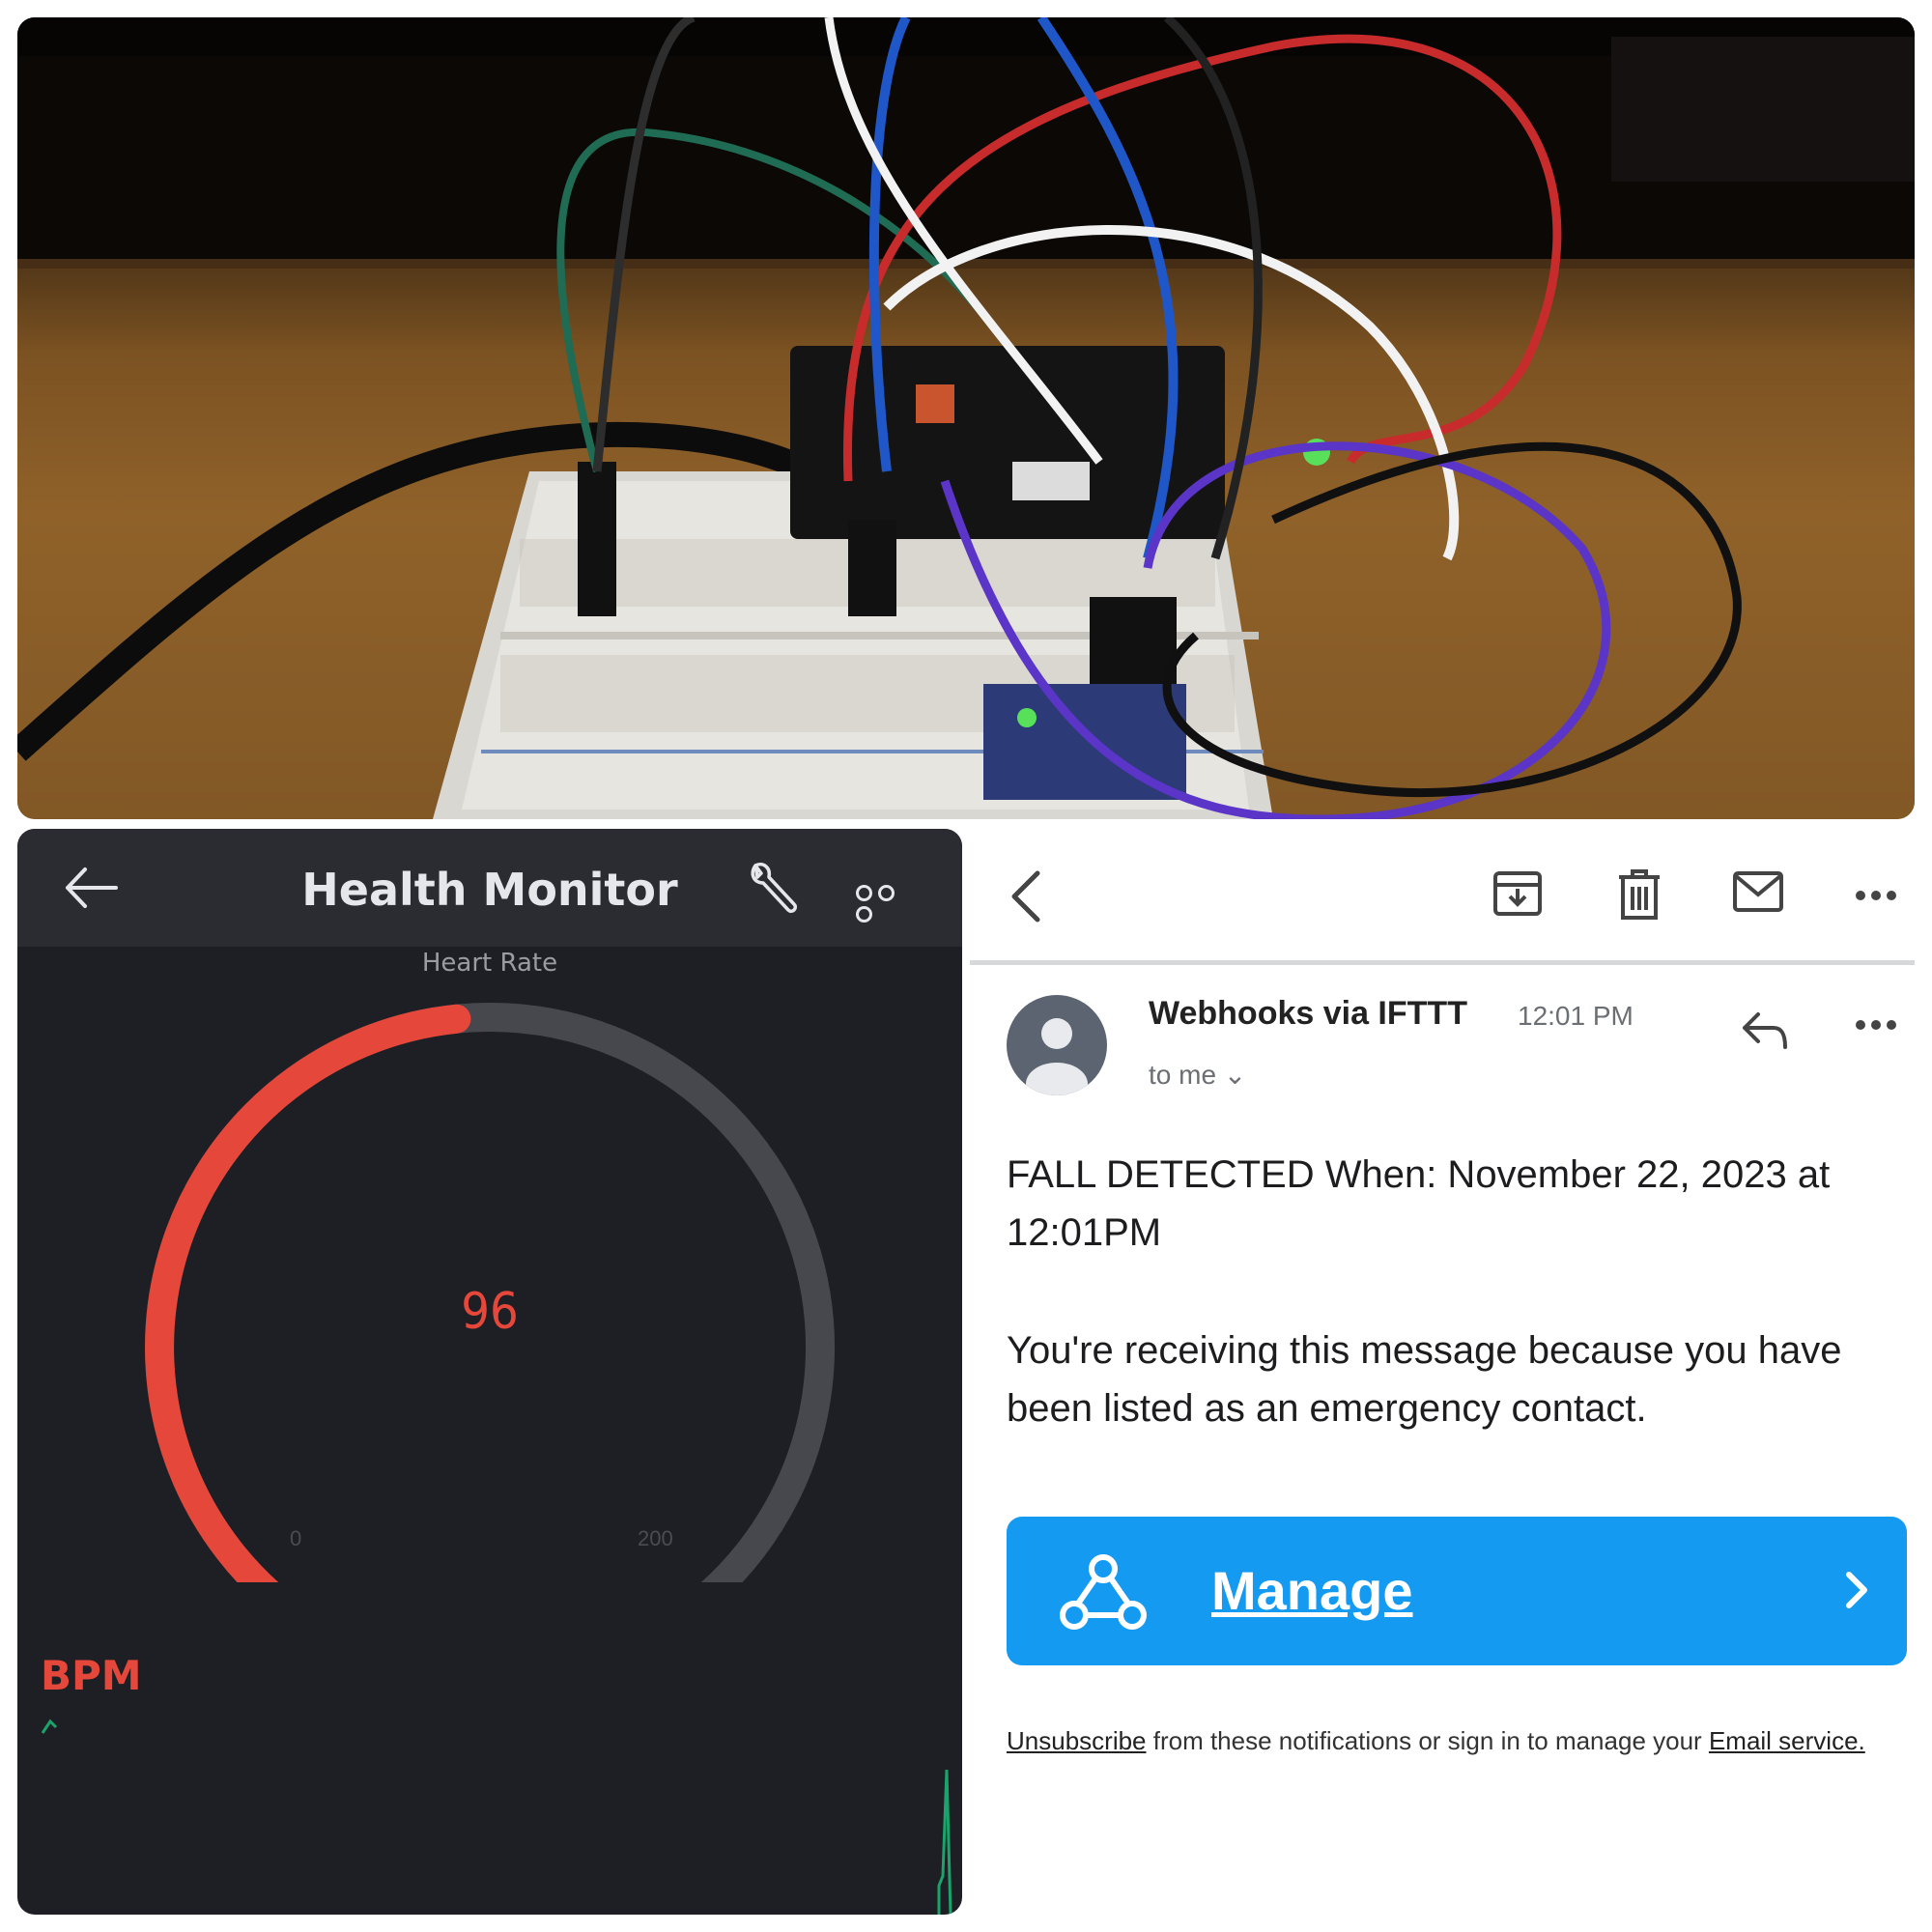 This screenshot has height=1932, width=1932. What do you see at coordinates (1442, 962) in the screenshot?
I see `toolbar-divider` at bounding box center [1442, 962].